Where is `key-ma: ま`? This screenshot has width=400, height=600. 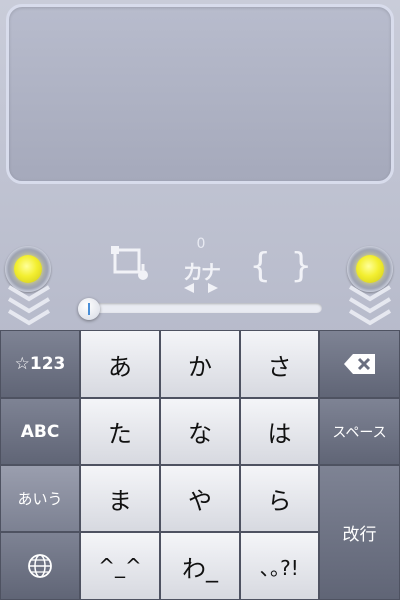 key-ma: ま is located at coordinates (120, 498).